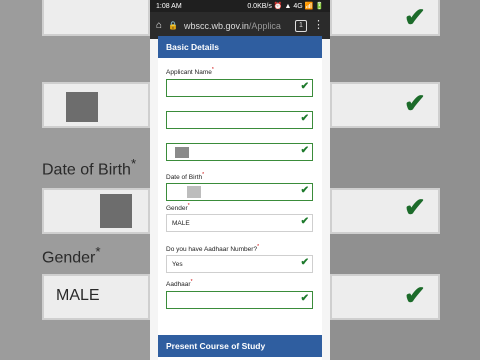 This screenshot has height=360, width=480. What do you see at coordinates (159, 25) in the screenshot?
I see `home-icon: ⌂` at bounding box center [159, 25].